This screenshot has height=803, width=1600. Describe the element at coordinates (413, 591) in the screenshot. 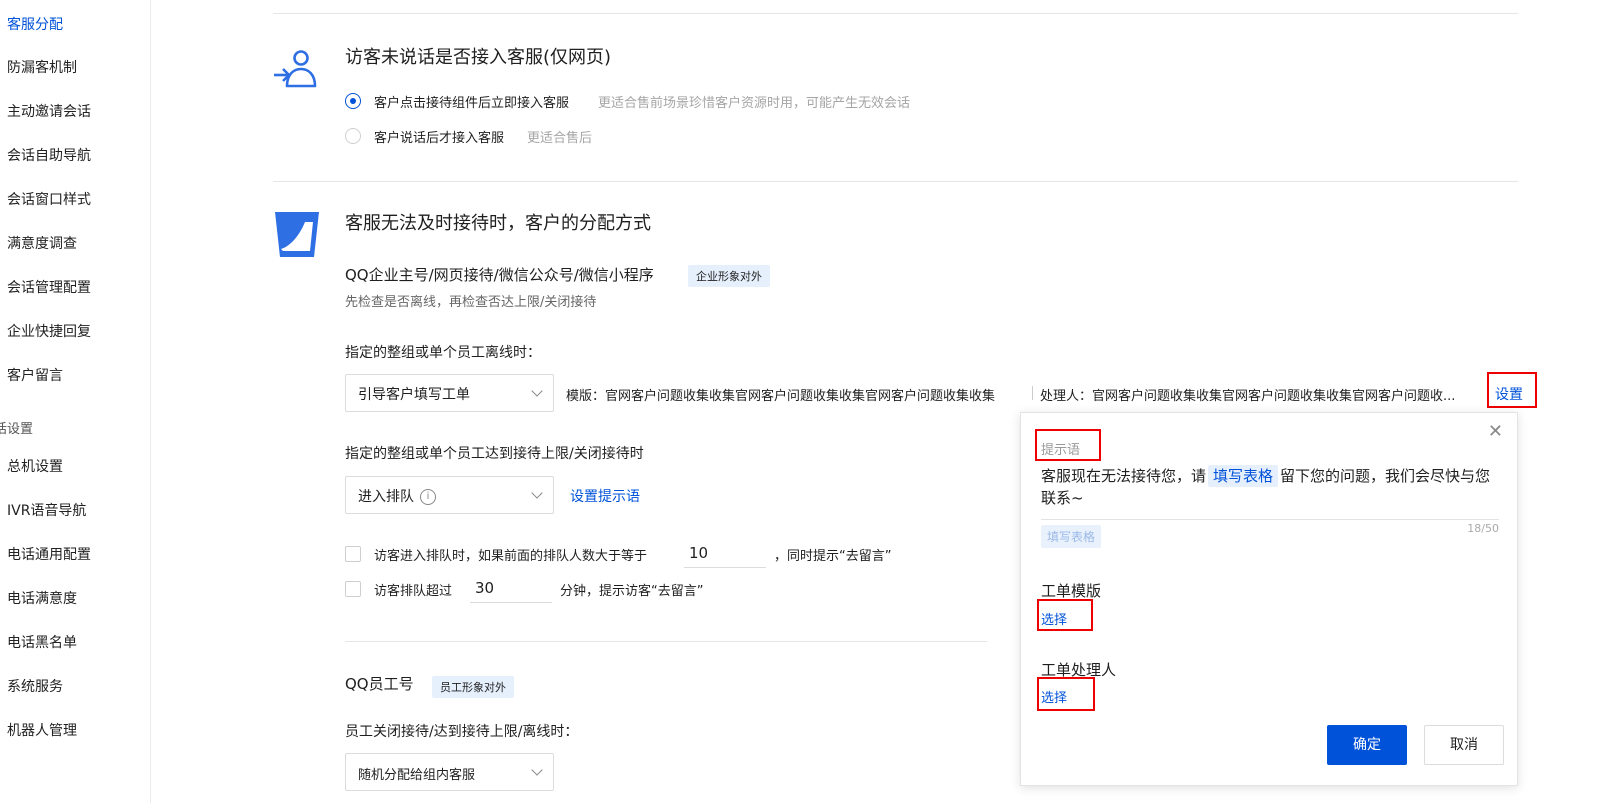

I see `wait-check-prefix: 访客排队超过` at that location.